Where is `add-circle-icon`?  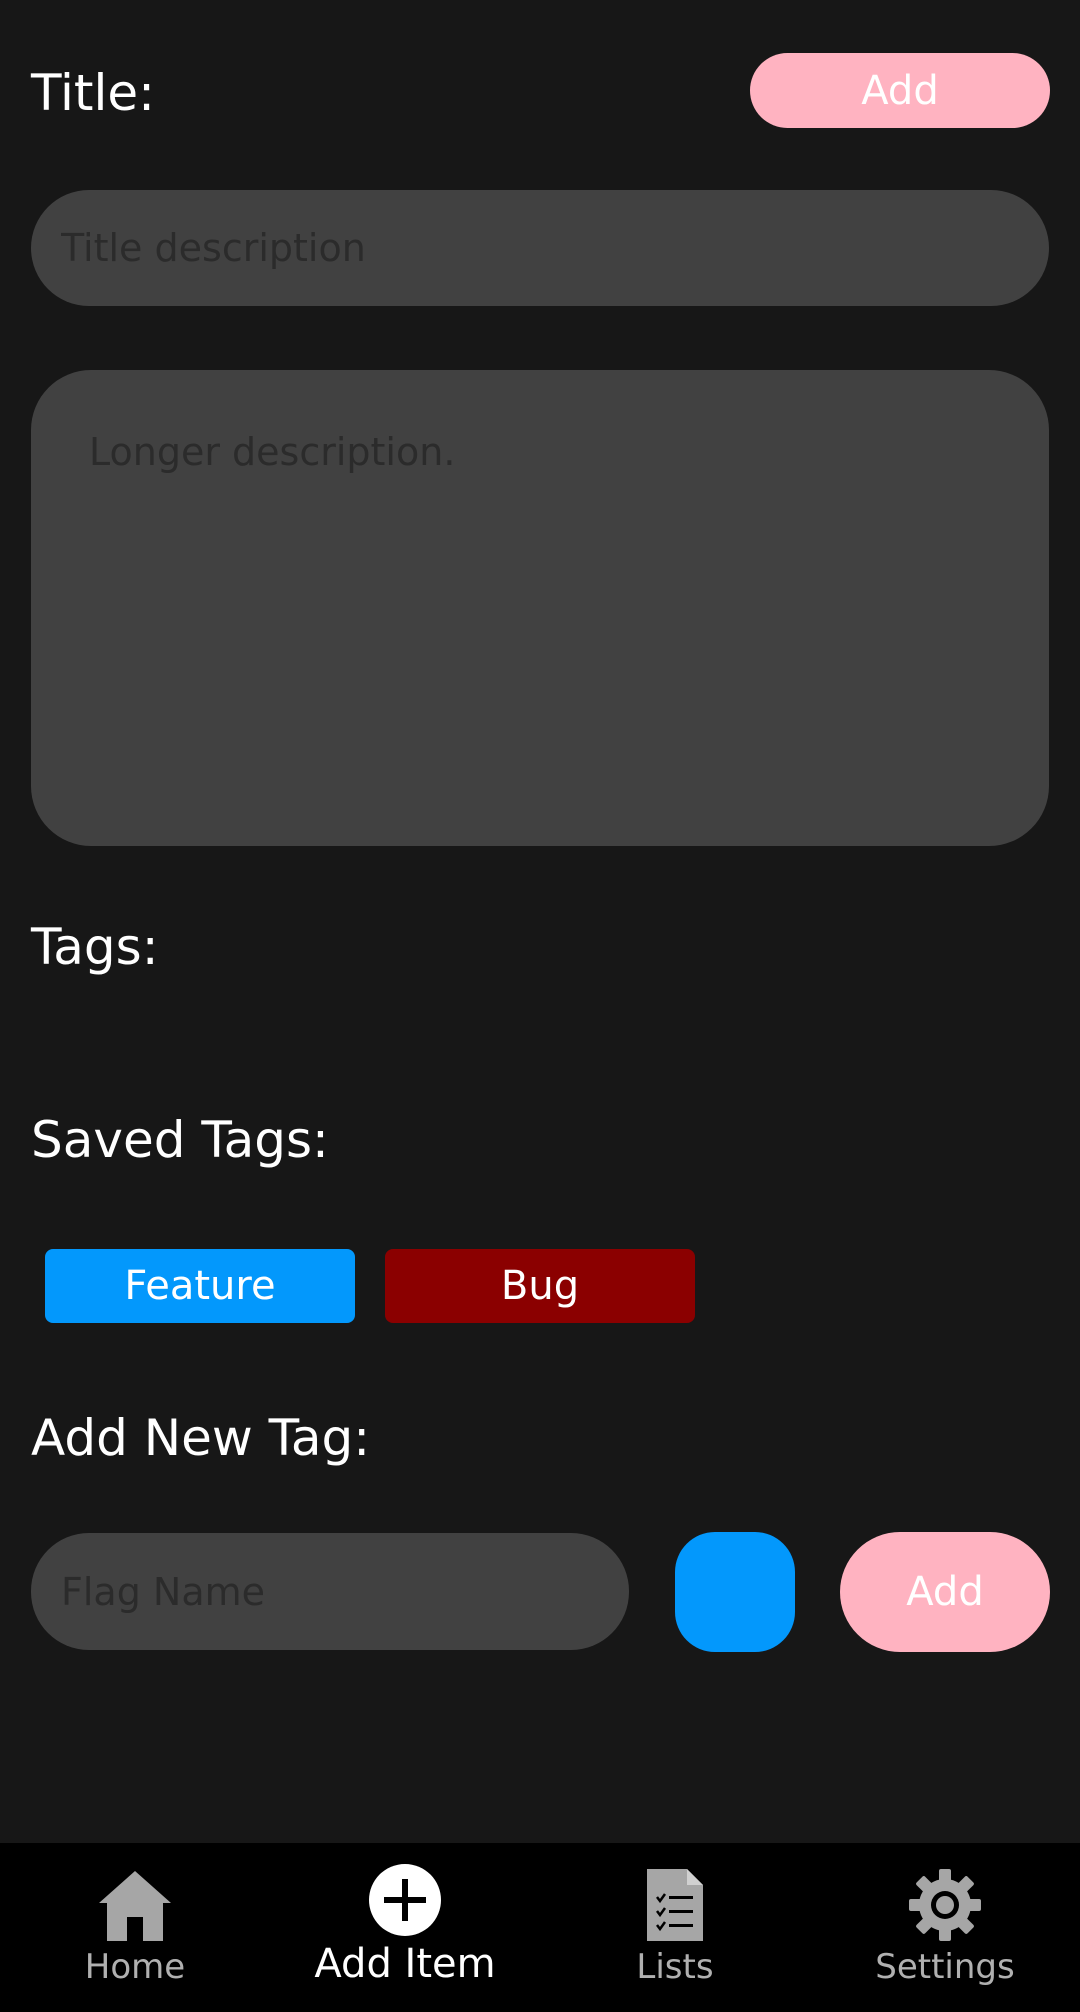
add-circle-icon is located at coordinates (405, 1902).